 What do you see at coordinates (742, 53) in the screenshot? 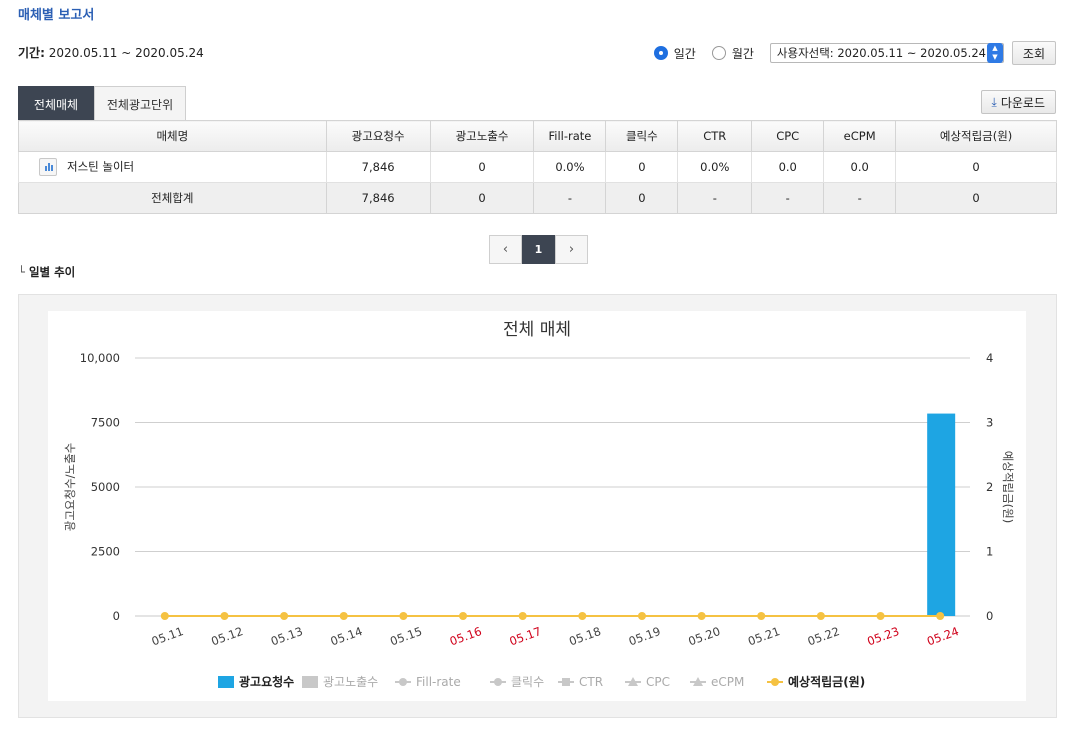
I see `monthly-radio-label: 월간` at bounding box center [742, 53].